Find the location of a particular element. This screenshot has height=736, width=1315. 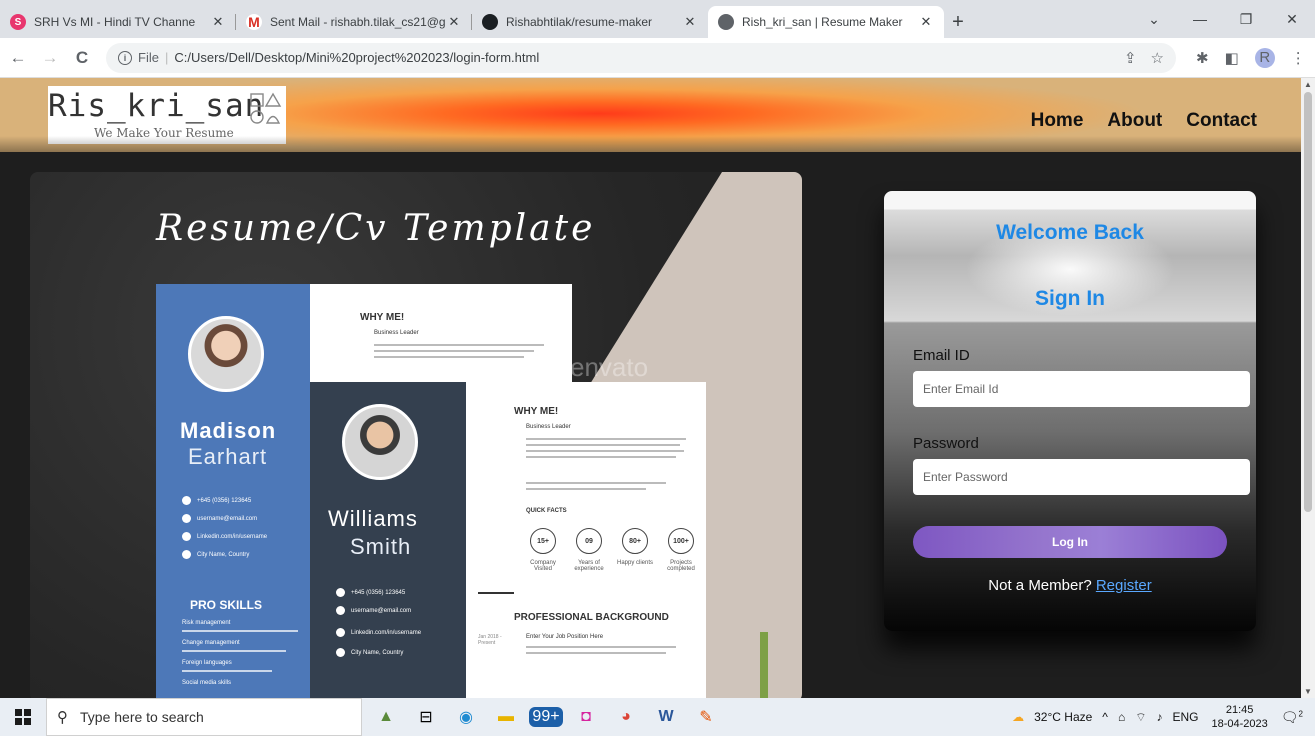

side-panel-icon: ◧ is located at coordinates (1232, 58).